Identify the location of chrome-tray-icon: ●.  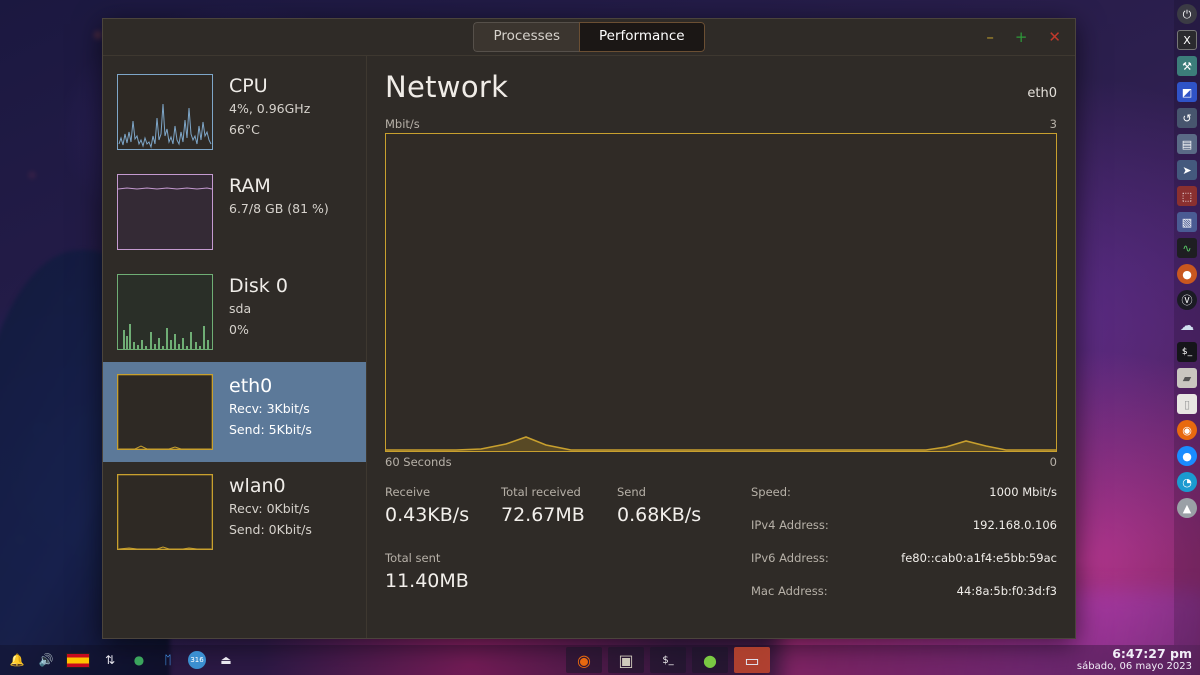
(139, 660).